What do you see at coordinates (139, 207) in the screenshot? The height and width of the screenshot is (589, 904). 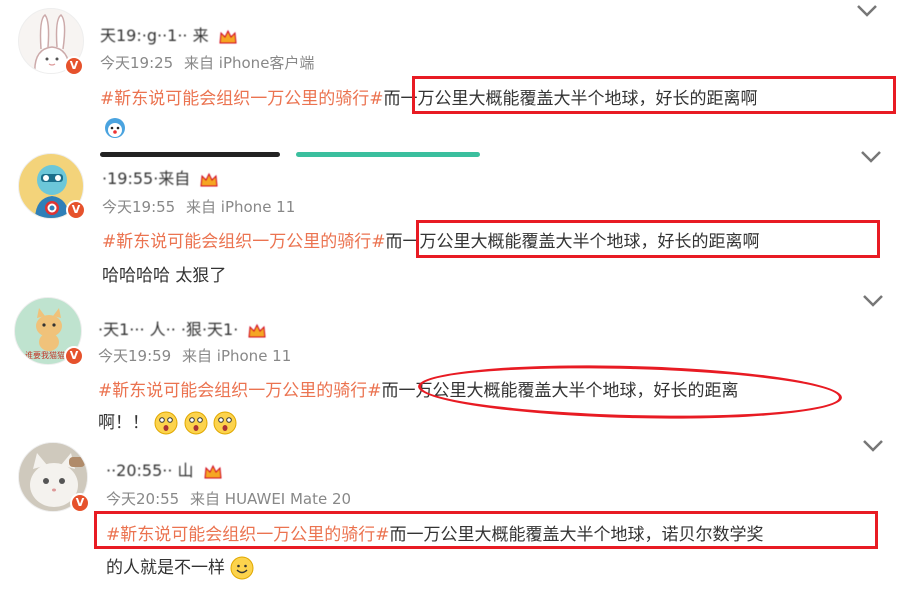 I see `timestamp: 今天19:55` at bounding box center [139, 207].